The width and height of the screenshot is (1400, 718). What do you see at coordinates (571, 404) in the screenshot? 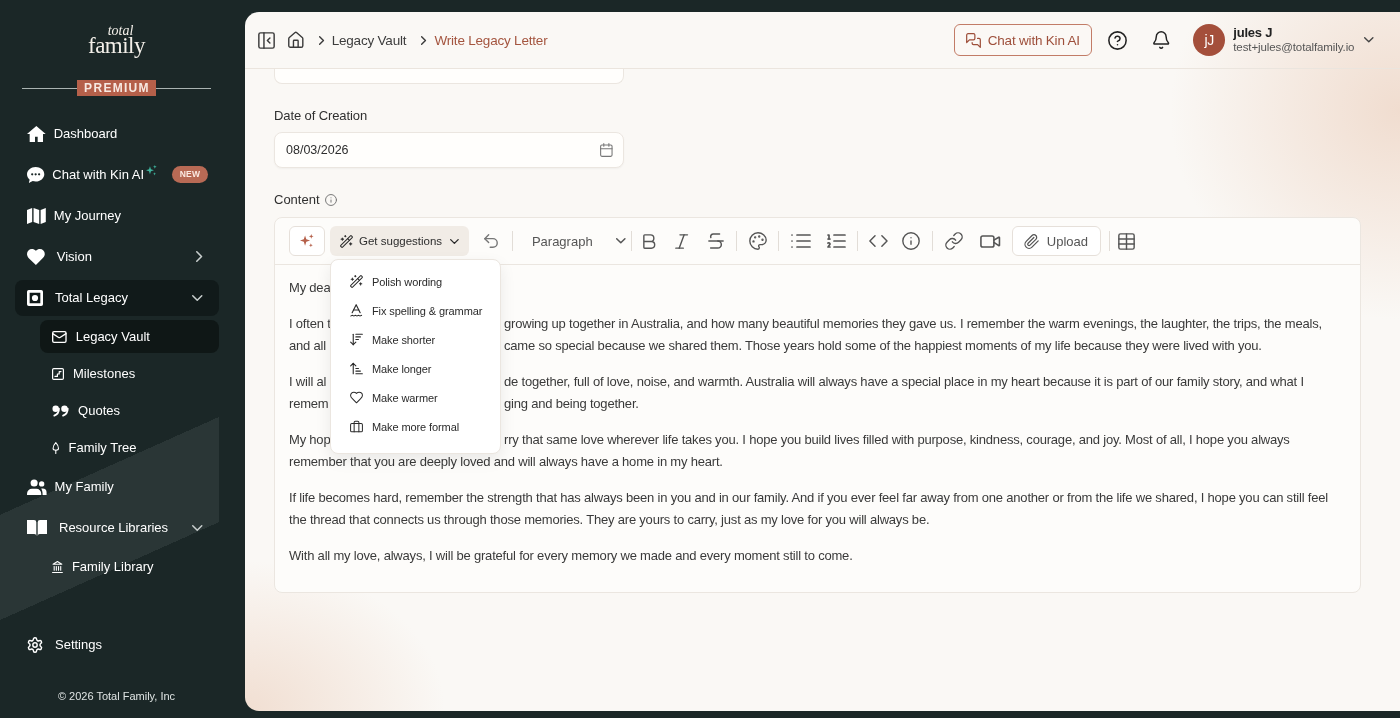
I see `letter-text-fragment: ging and being together.` at bounding box center [571, 404].